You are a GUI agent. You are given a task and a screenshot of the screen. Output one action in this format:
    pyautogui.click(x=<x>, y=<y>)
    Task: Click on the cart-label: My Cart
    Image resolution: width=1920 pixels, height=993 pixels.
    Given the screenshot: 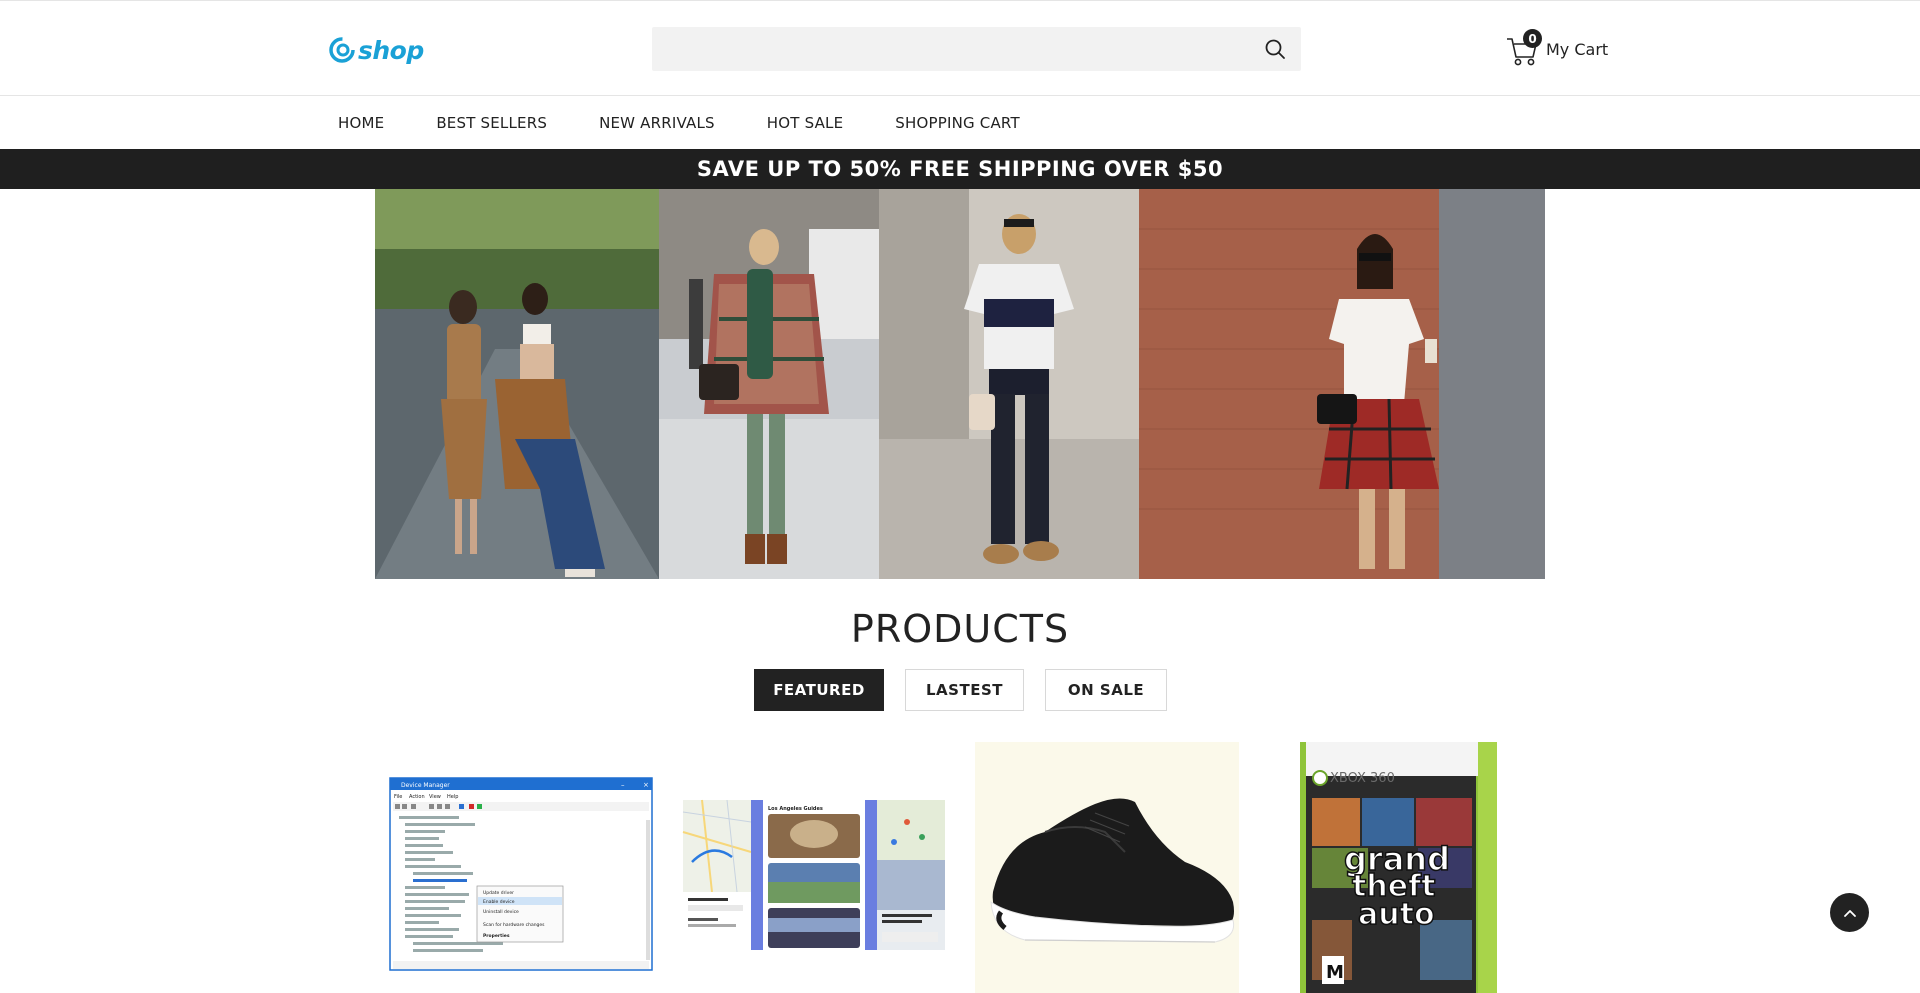 What is the action you would take?
    pyautogui.click(x=1577, y=49)
    